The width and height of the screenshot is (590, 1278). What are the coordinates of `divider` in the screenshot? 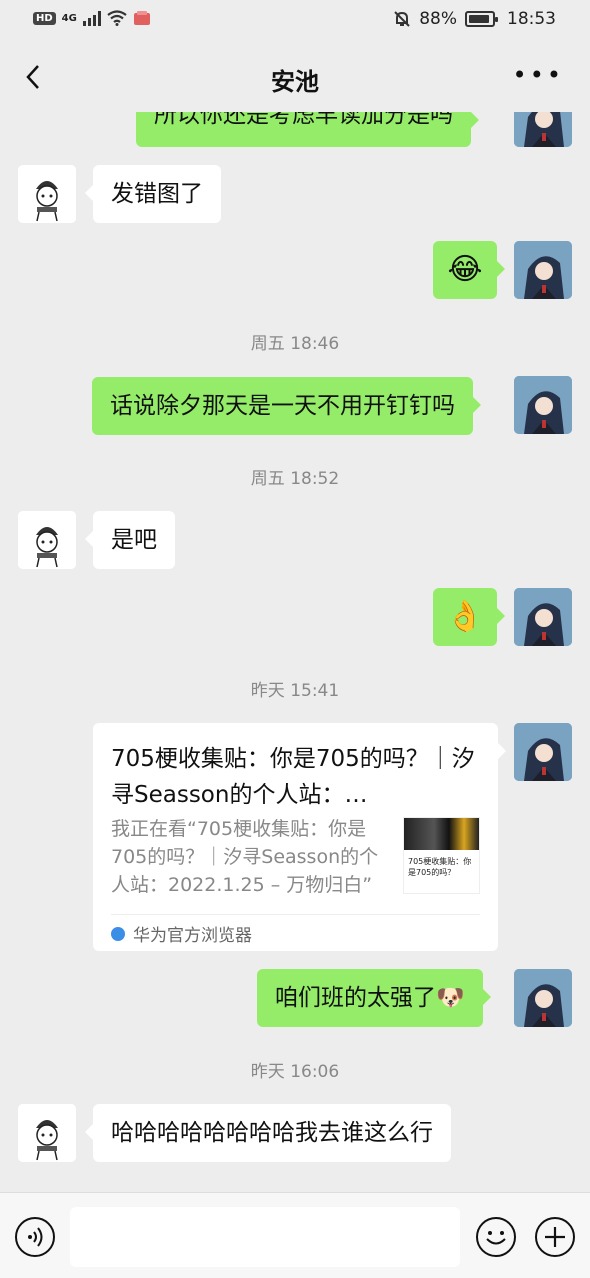 It's located at (295, 914).